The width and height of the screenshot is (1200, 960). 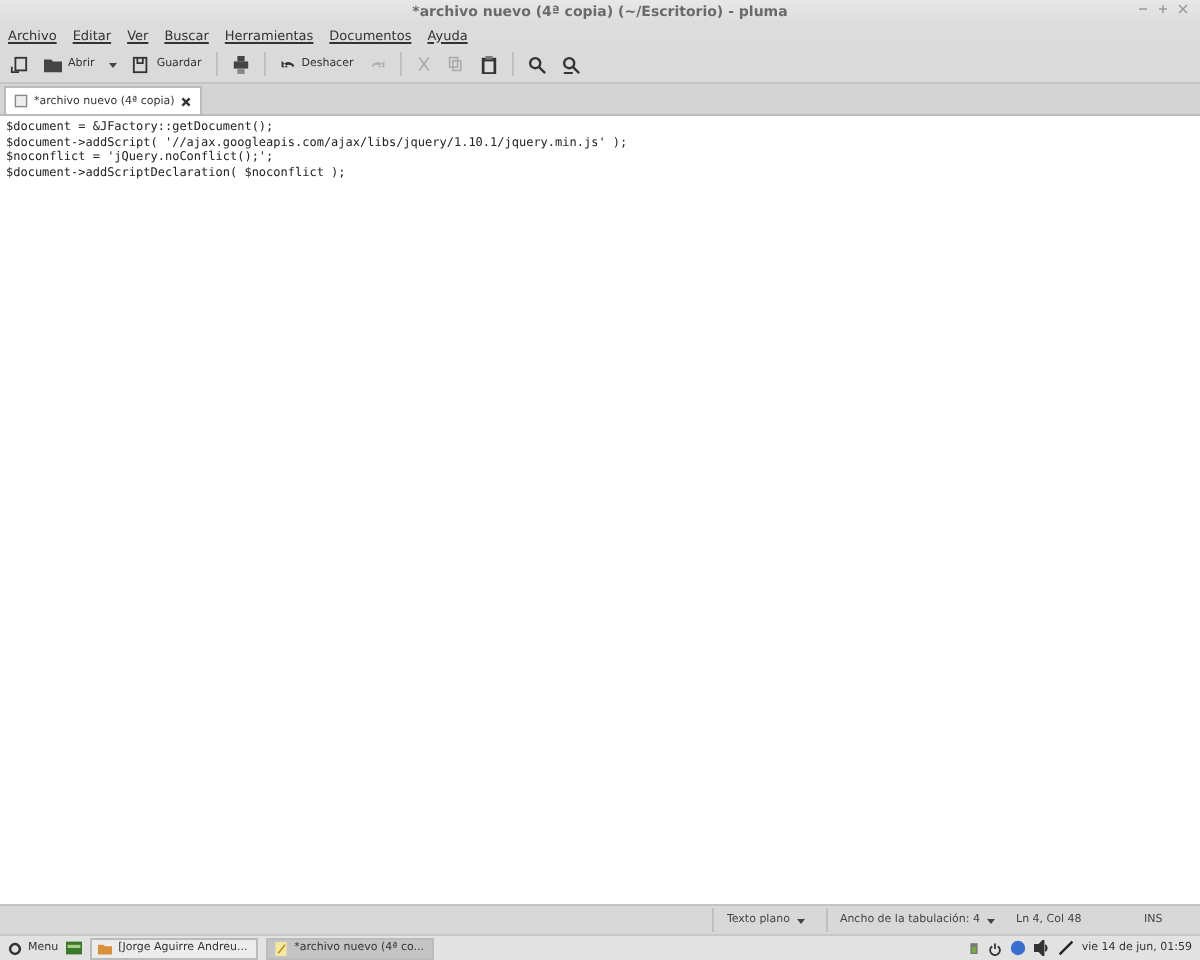 What do you see at coordinates (1041, 948) in the screenshot?
I see `speaker-icon` at bounding box center [1041, 948].